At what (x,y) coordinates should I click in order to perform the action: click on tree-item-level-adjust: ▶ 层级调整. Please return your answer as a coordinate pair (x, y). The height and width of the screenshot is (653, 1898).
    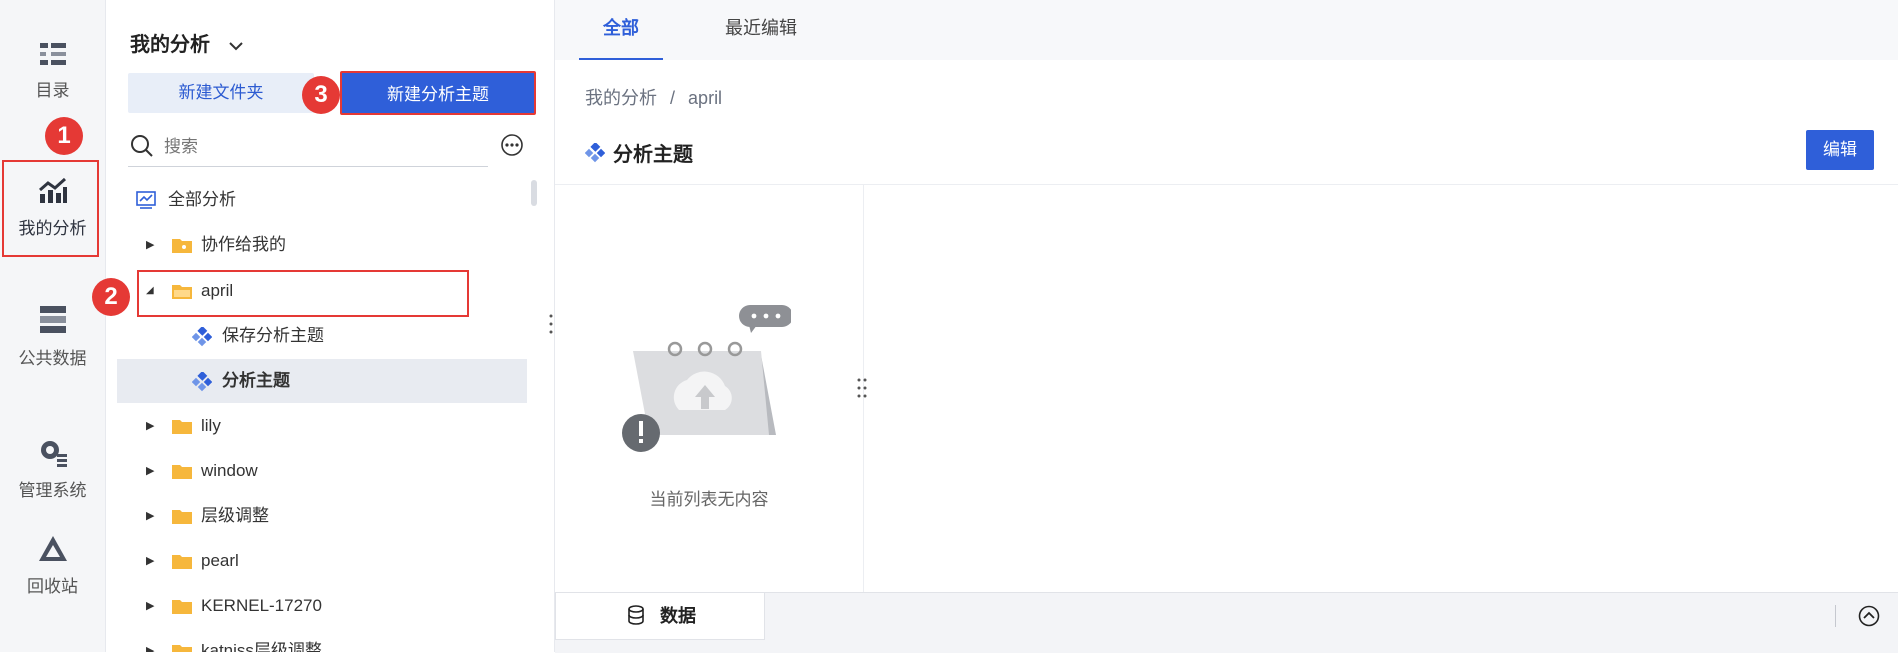
    Looking at the image, I should click on (321, 516).